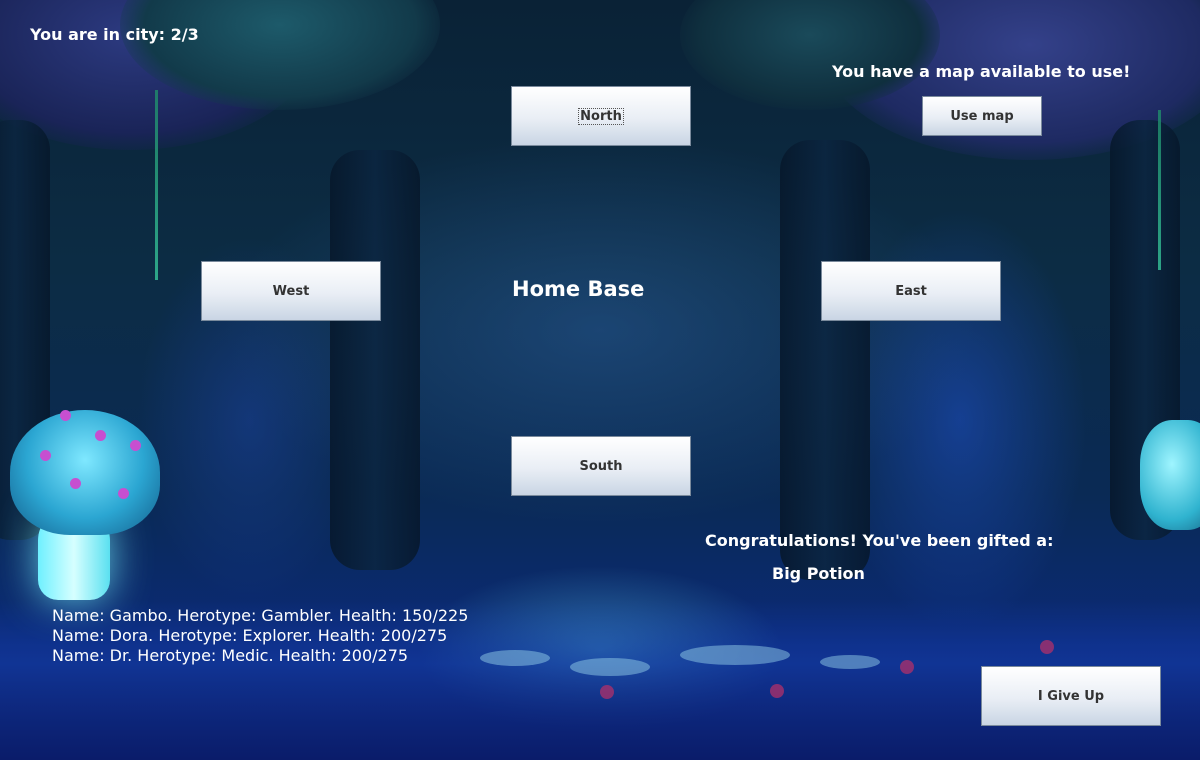 This screenshot has width=1200, height=760. Describe the element at coordinates (981, 71) in the screenshot. I see `map-notice: You have a map available to use!` at that location.